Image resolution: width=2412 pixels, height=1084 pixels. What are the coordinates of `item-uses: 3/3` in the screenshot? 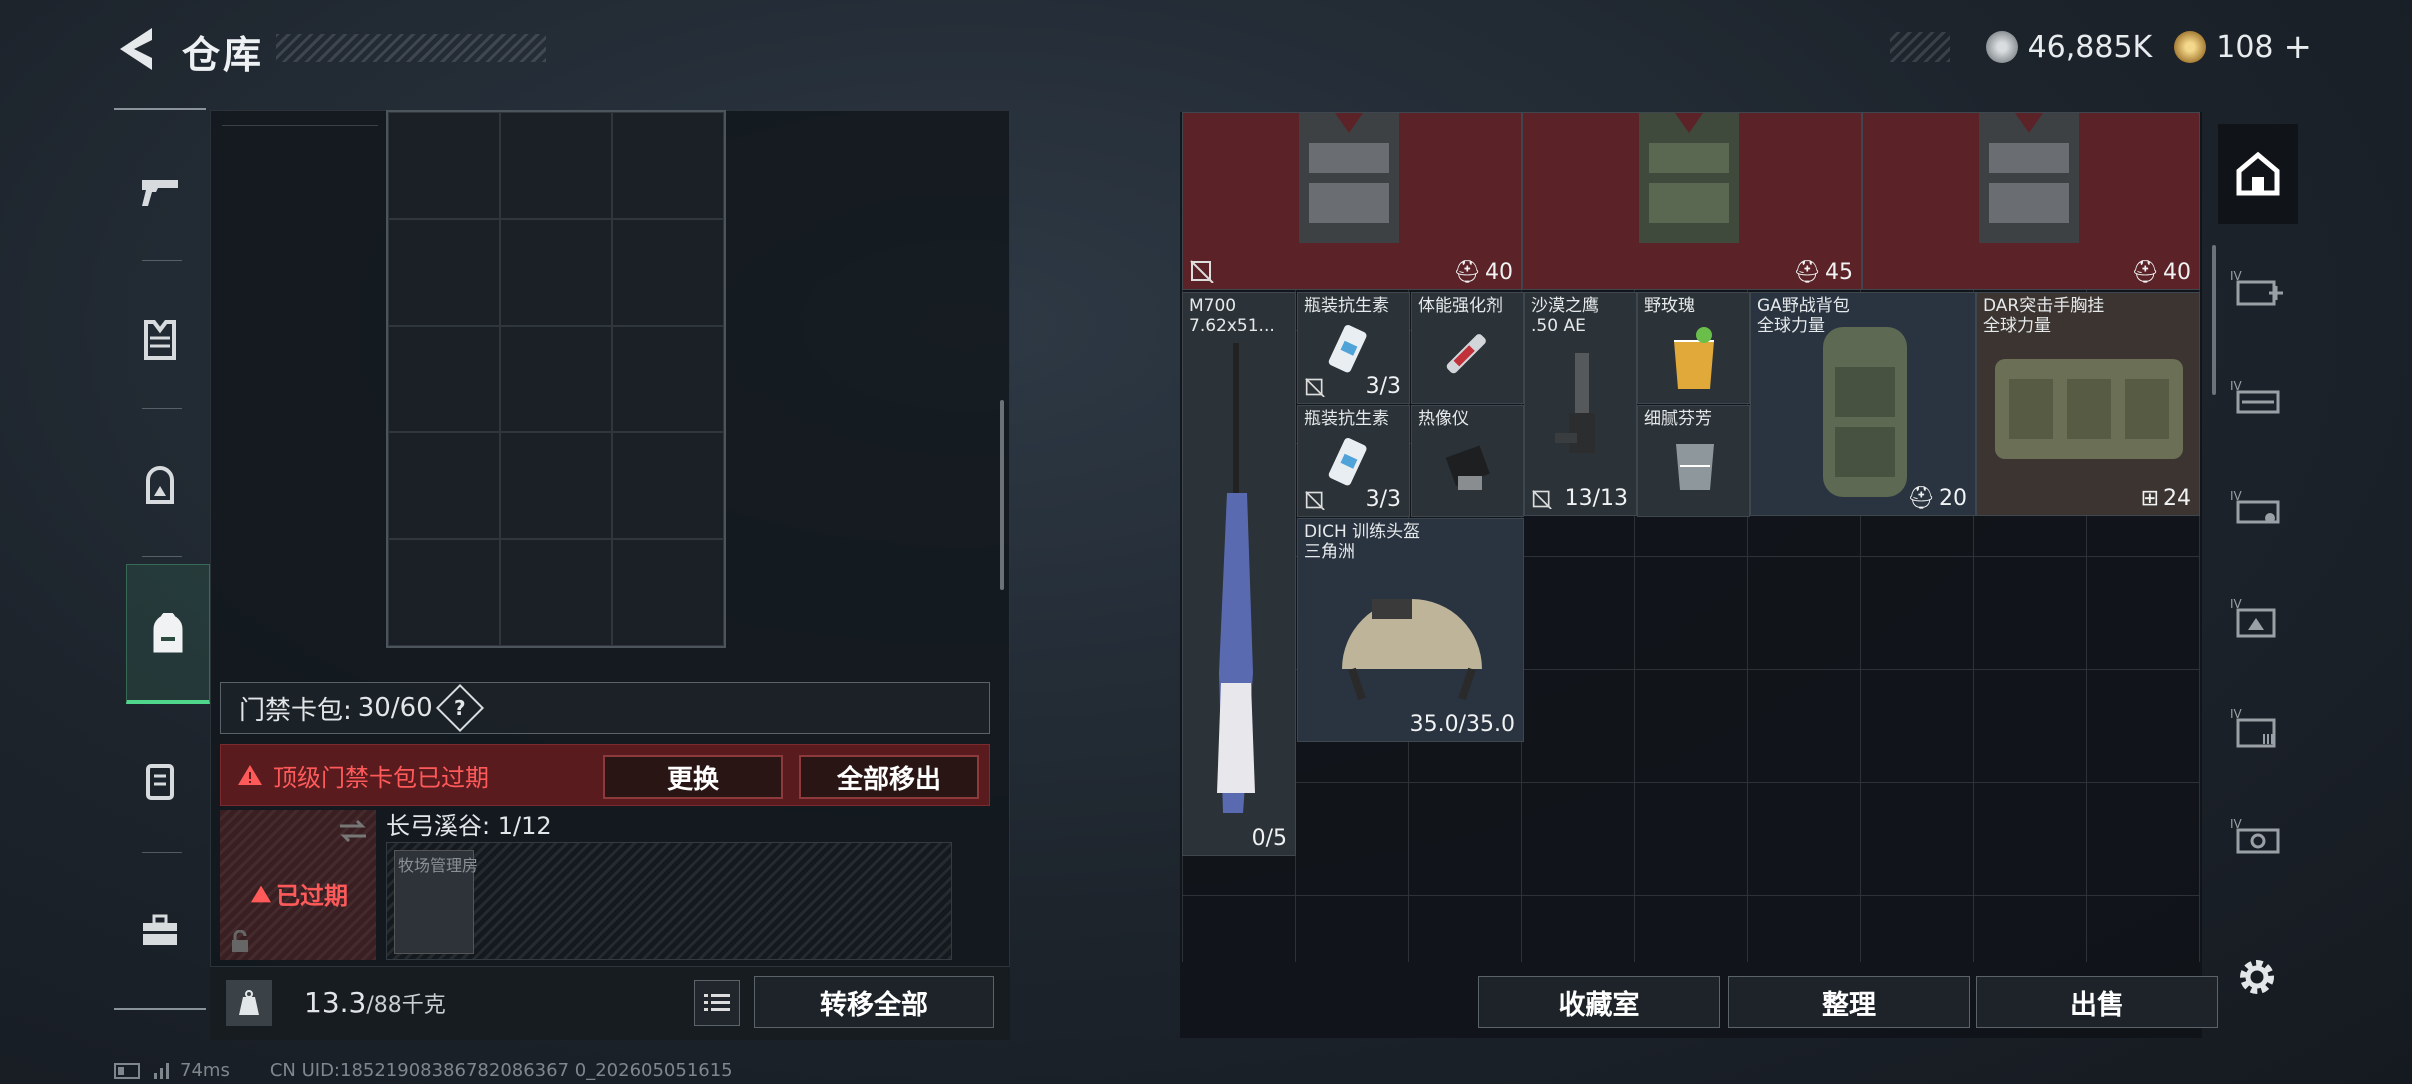 It's located at (1383, 386).